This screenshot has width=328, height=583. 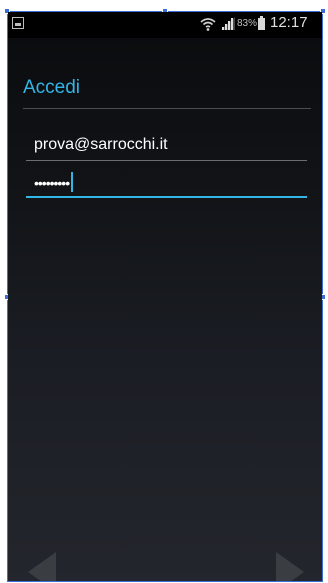 What do you see at coordinates (208, 24) in the screenshot?
I see `wifi-icon` at bounding box center [208, 24].